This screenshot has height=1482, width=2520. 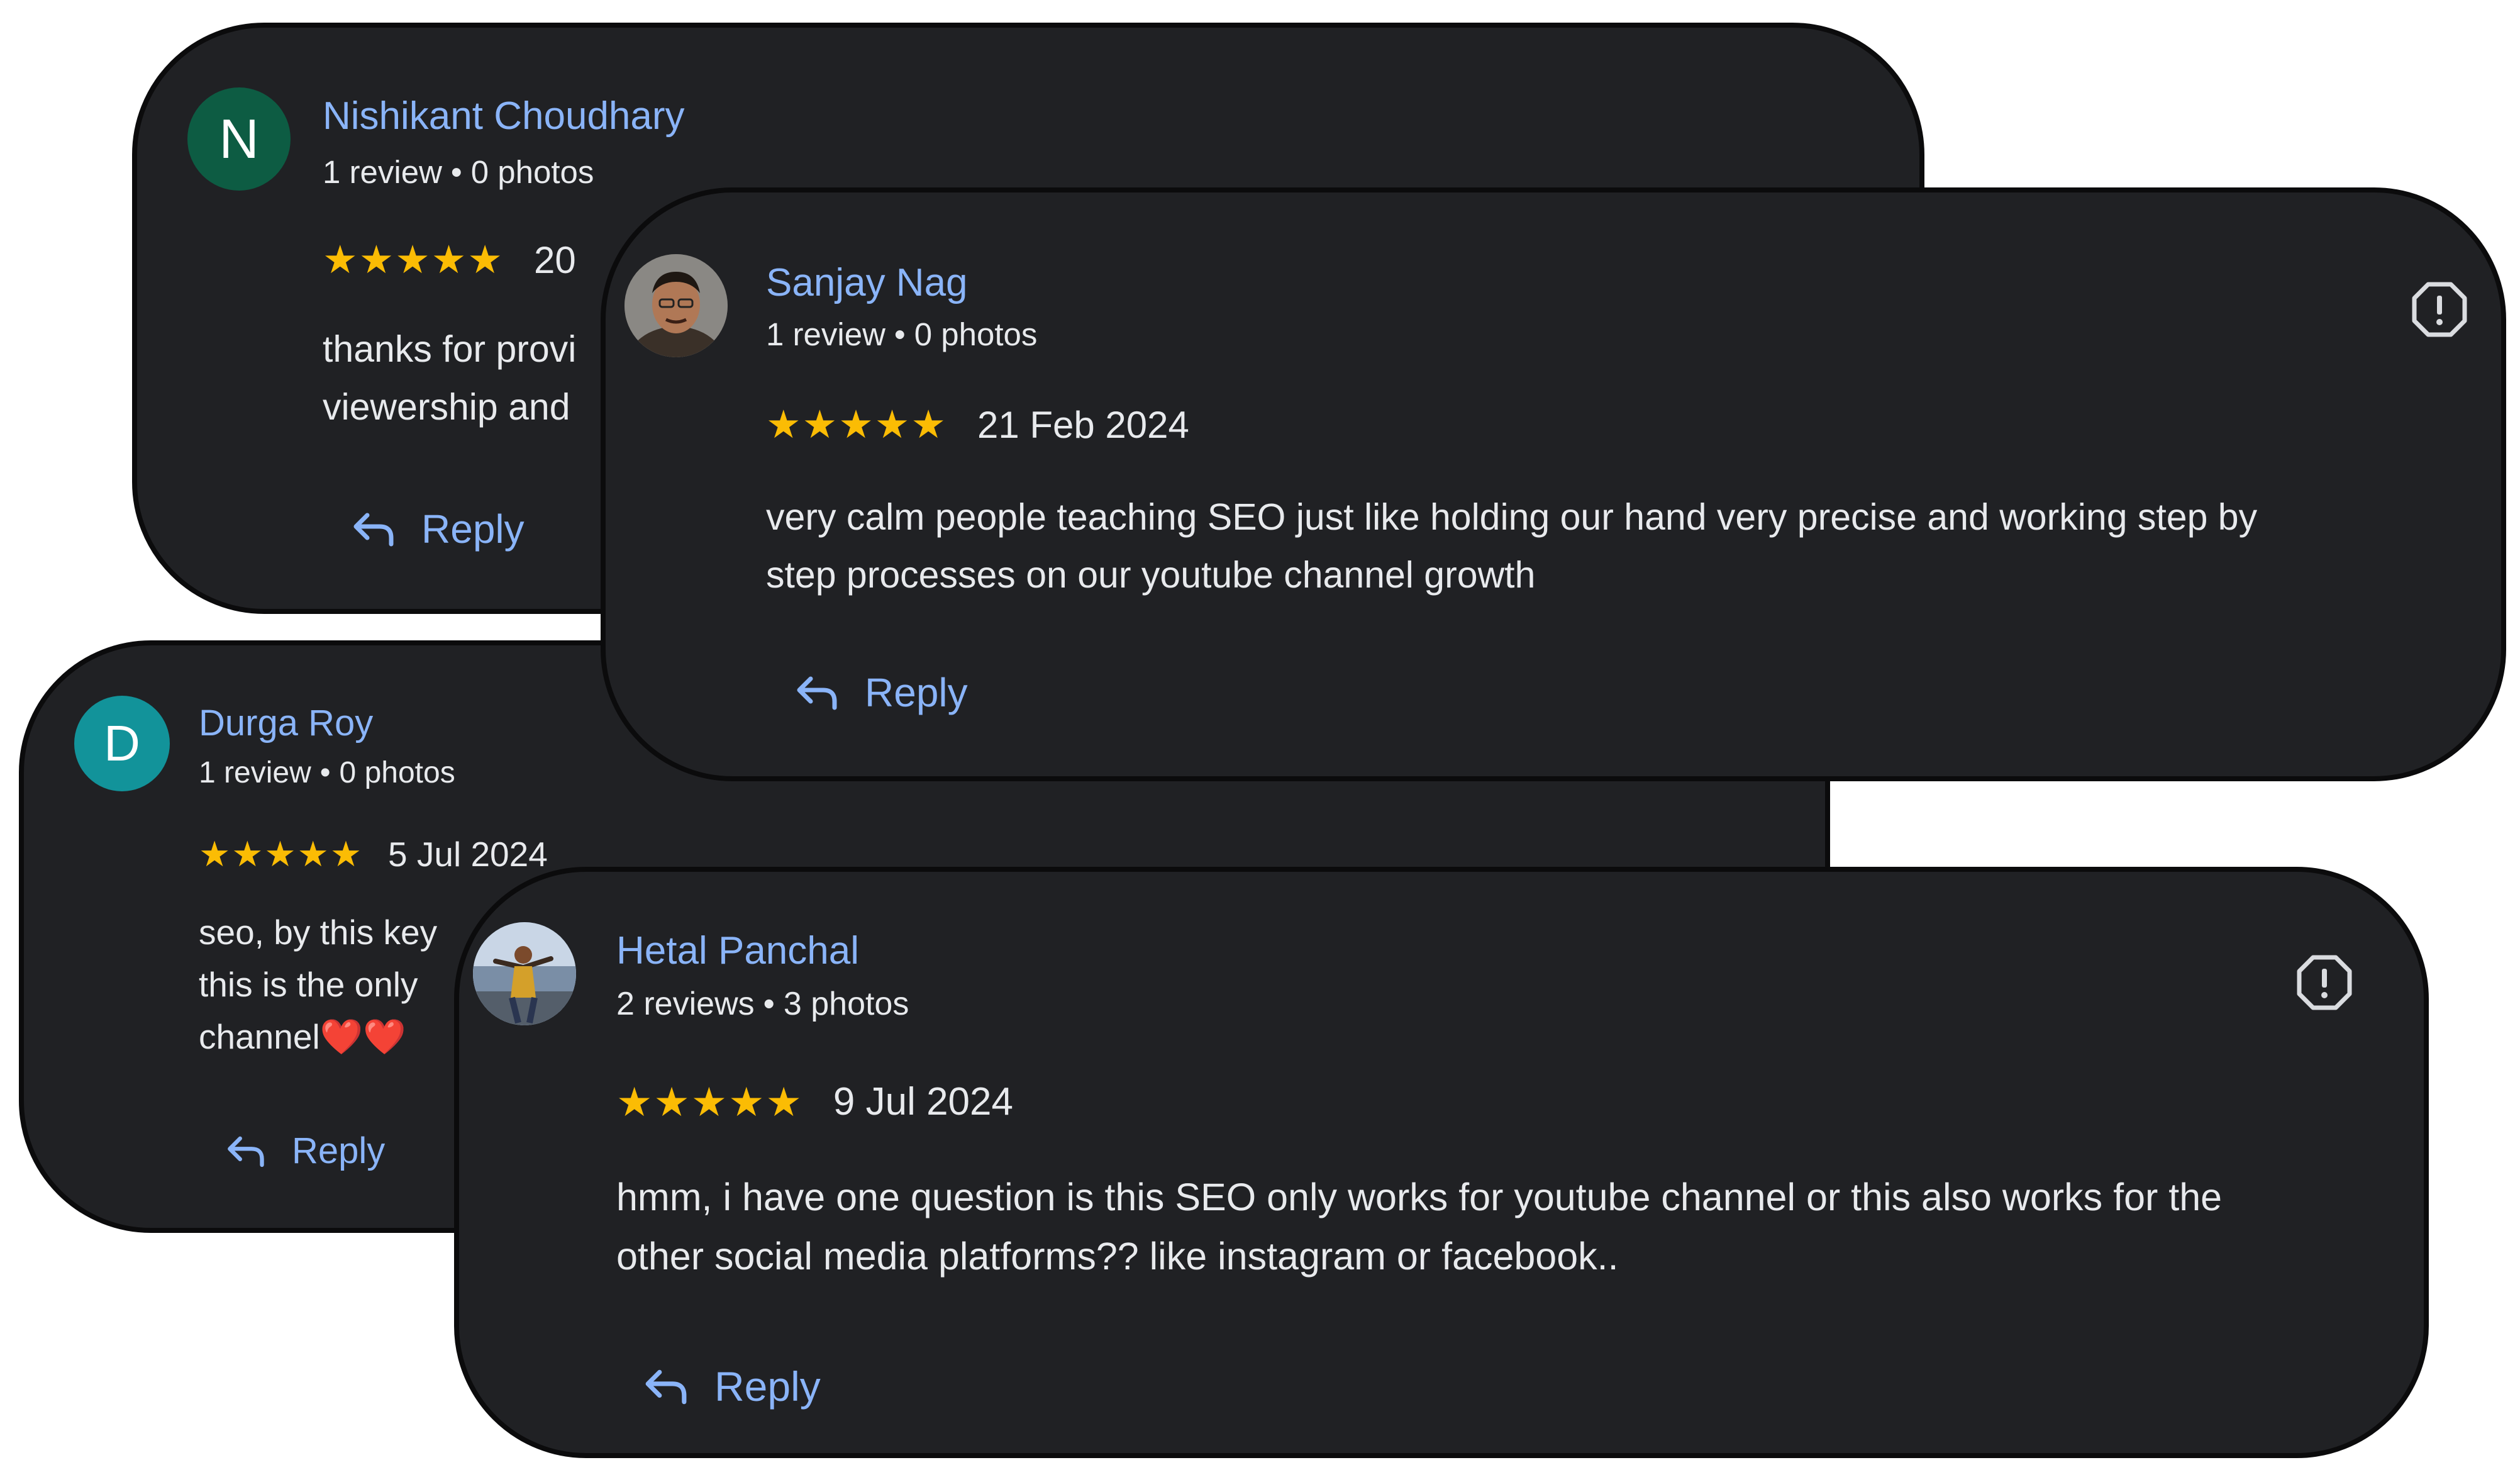 I want to click on star-rating: ★ ★ ★ ★ ★ 5 Jul 2024, so click(x=373, y=854).